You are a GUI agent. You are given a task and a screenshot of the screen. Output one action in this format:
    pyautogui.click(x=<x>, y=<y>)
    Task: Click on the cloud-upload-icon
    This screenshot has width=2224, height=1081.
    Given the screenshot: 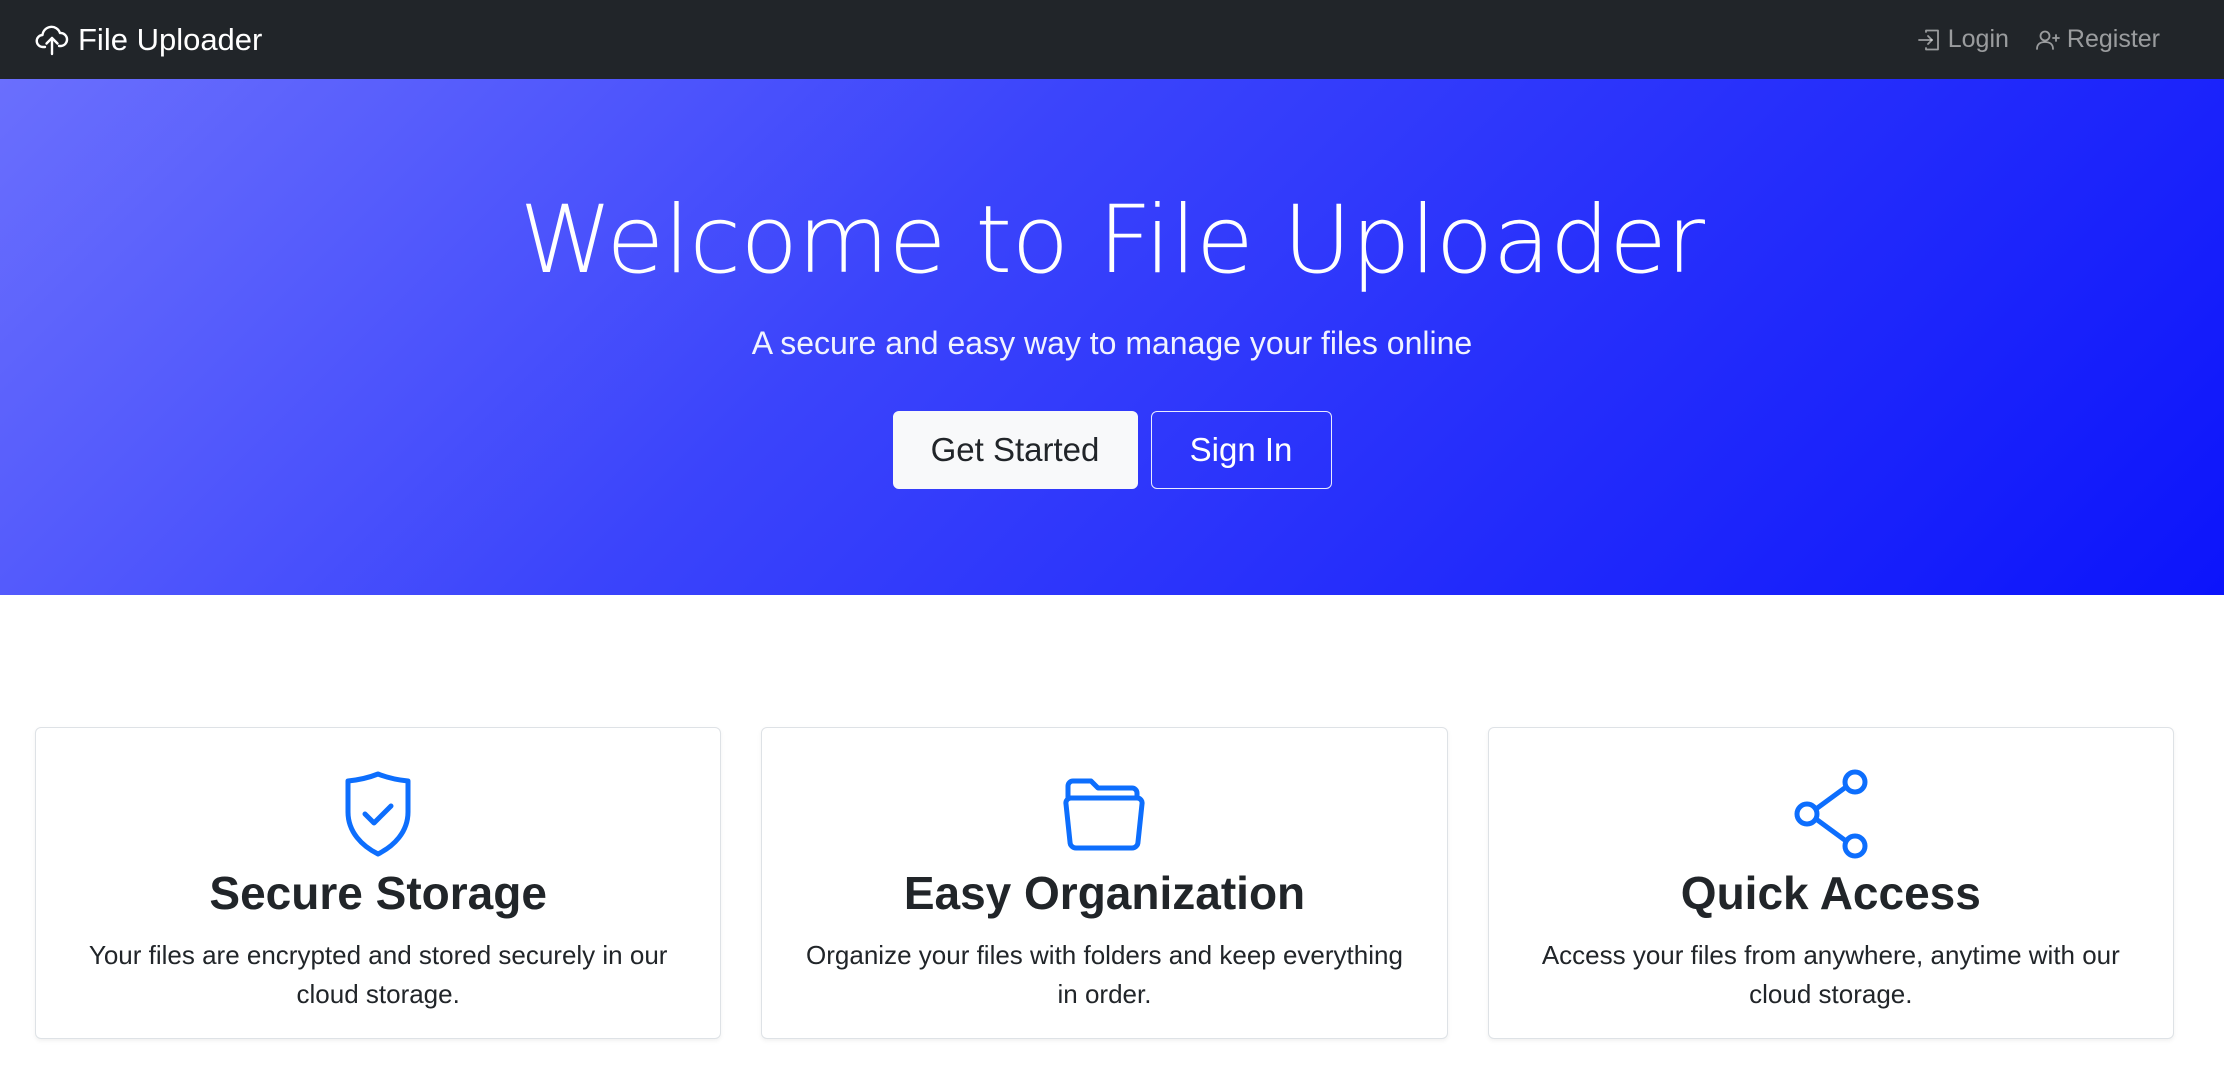 What is the action you would take?
    pyautogui.click(x=52, y=40)
    